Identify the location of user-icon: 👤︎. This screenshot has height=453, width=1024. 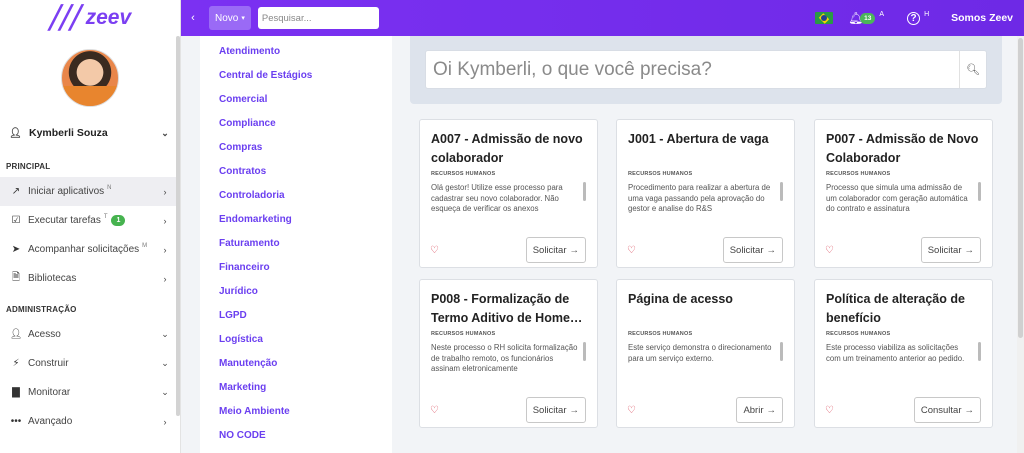
(15, 133).